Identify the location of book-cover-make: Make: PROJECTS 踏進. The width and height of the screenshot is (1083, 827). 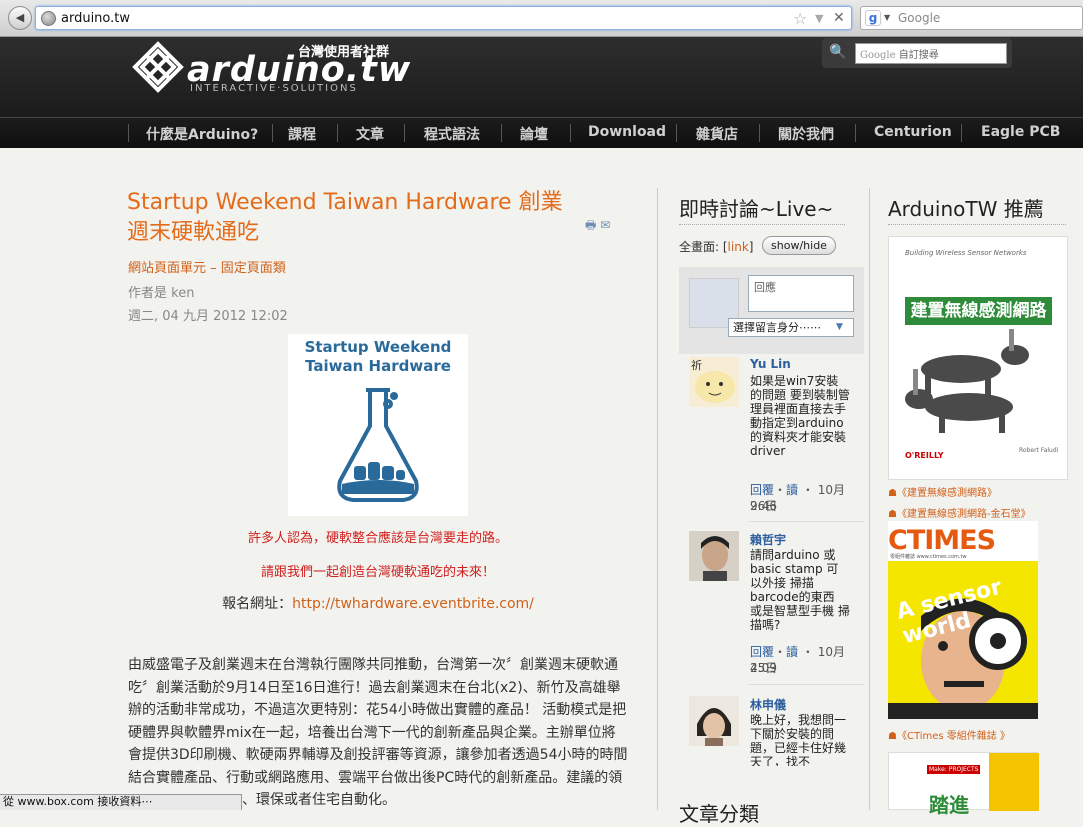
(963, 784).